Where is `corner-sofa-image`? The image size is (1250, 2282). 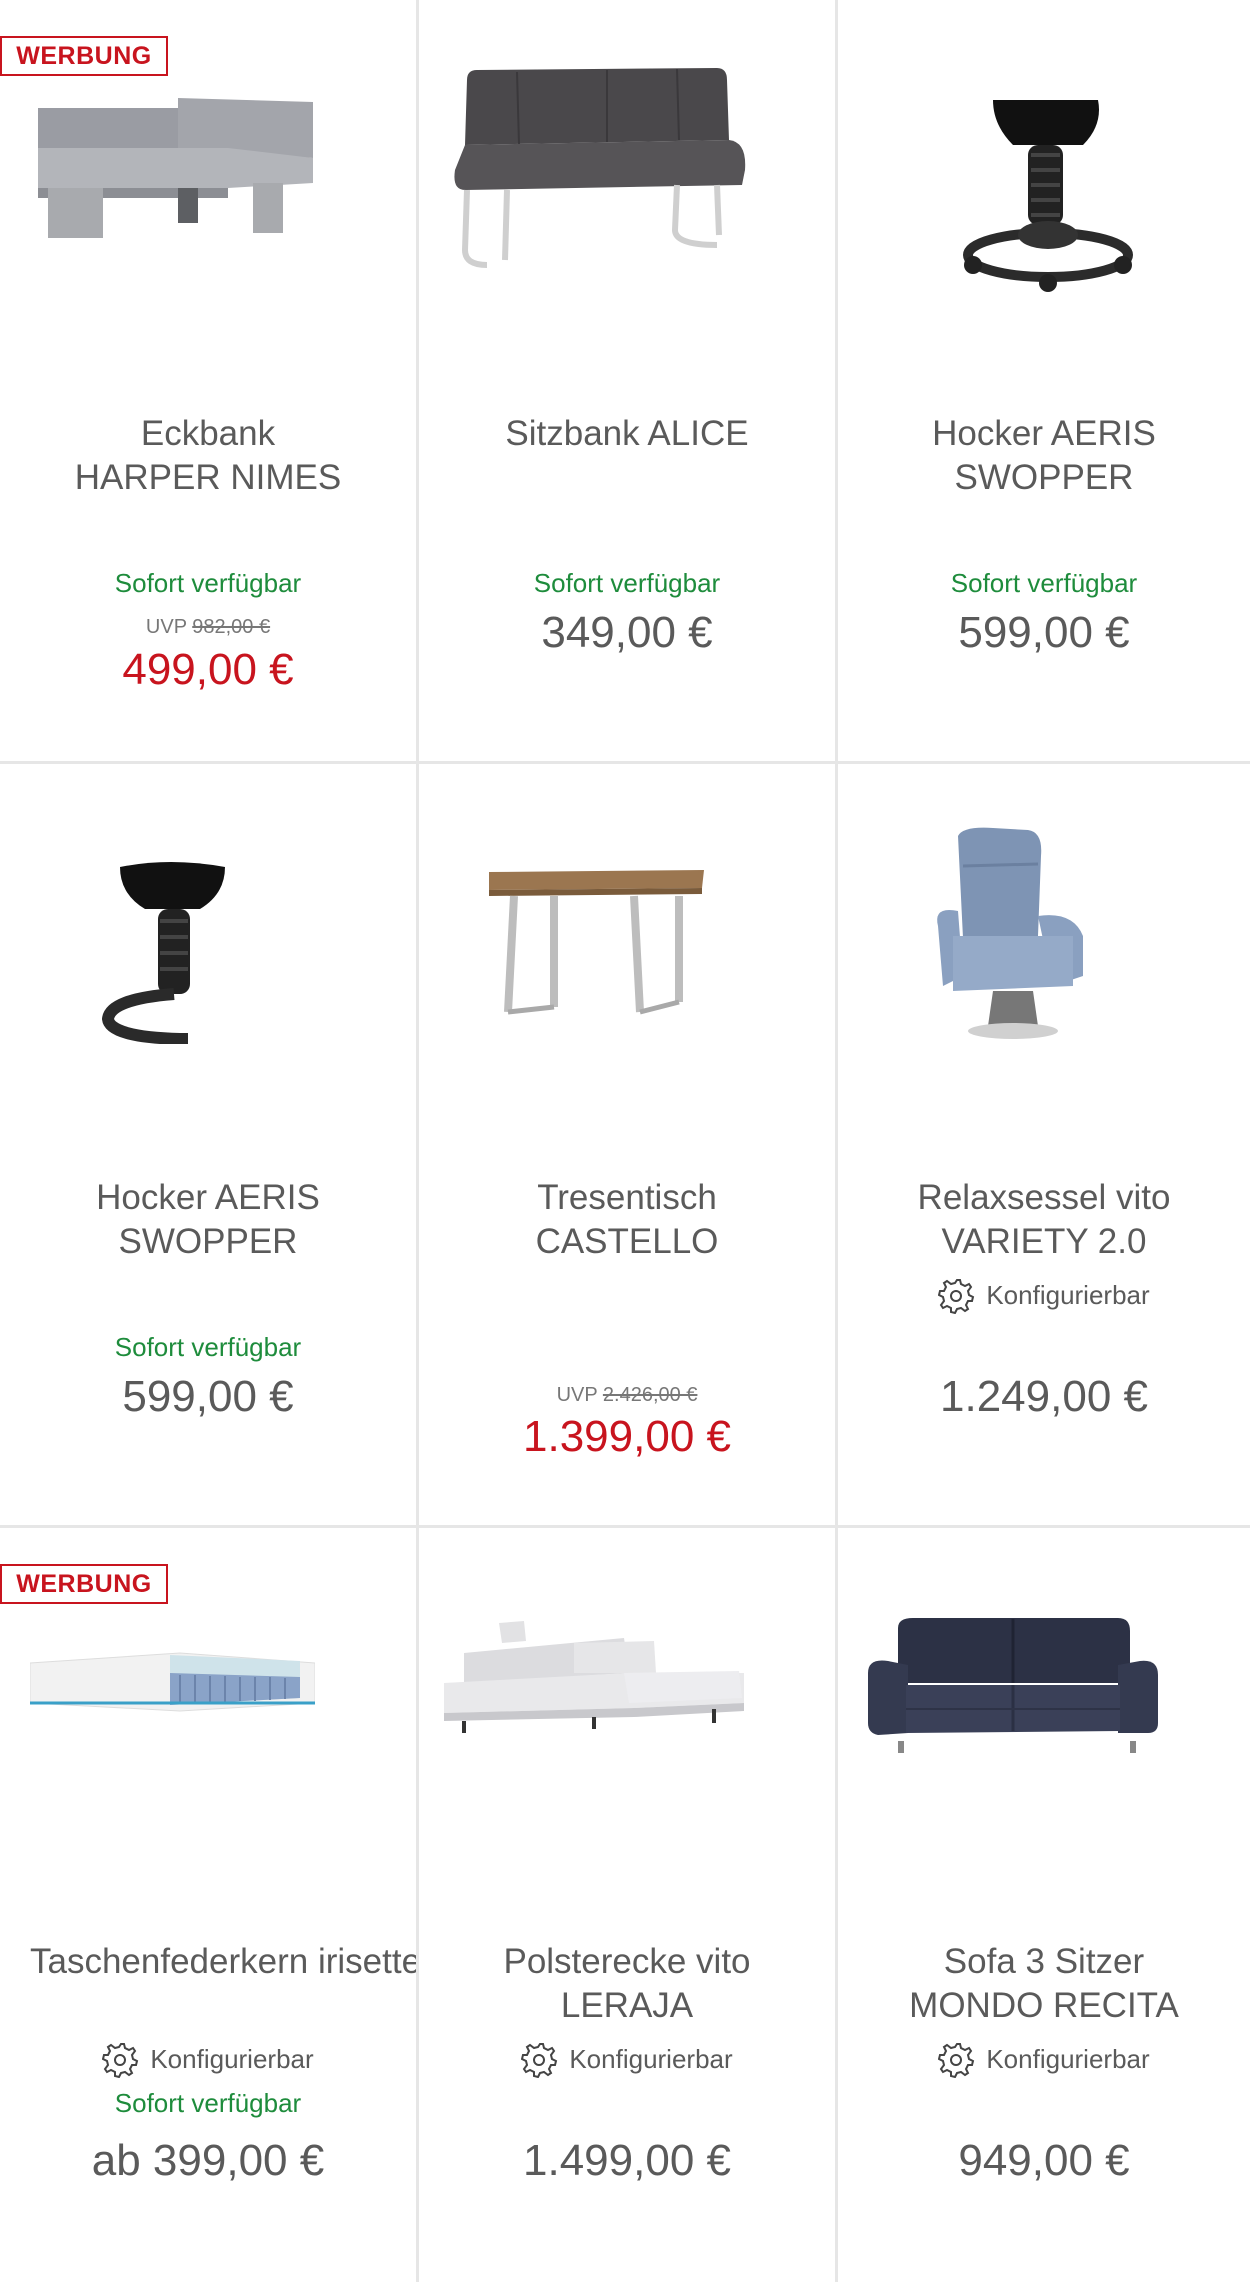
corner-sofa-image is located at coordinates (594, 1677).